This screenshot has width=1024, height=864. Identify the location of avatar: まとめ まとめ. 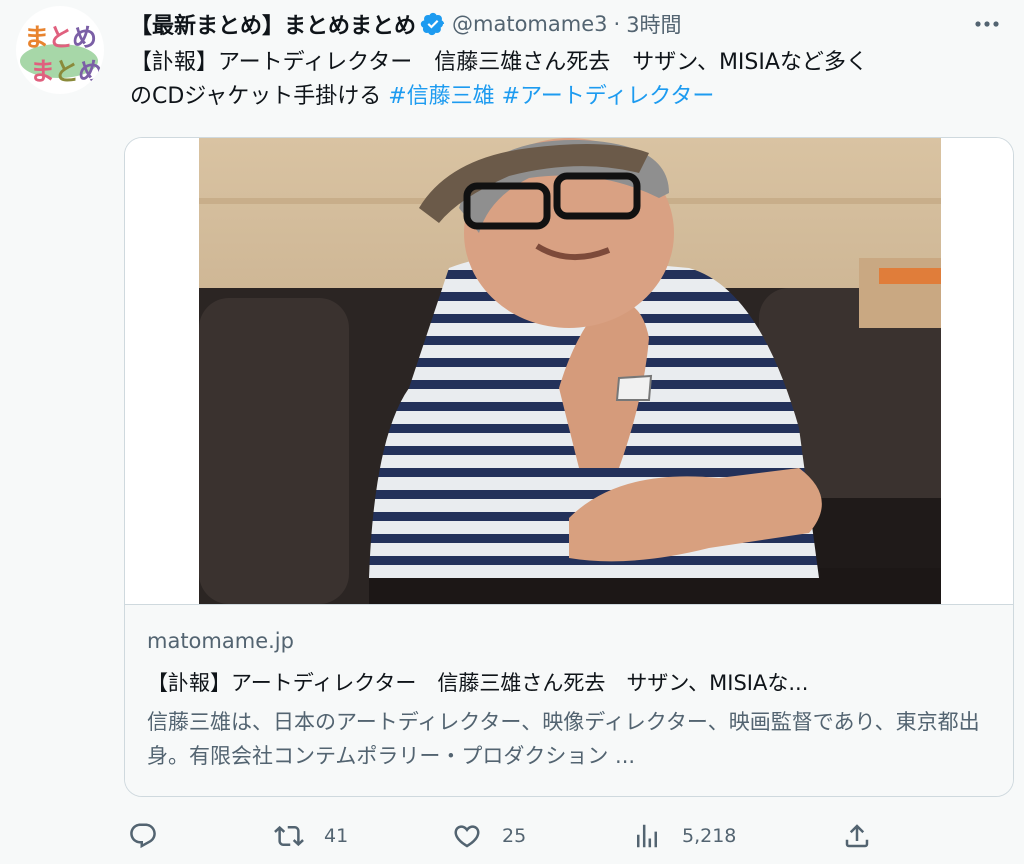
(60, 50).